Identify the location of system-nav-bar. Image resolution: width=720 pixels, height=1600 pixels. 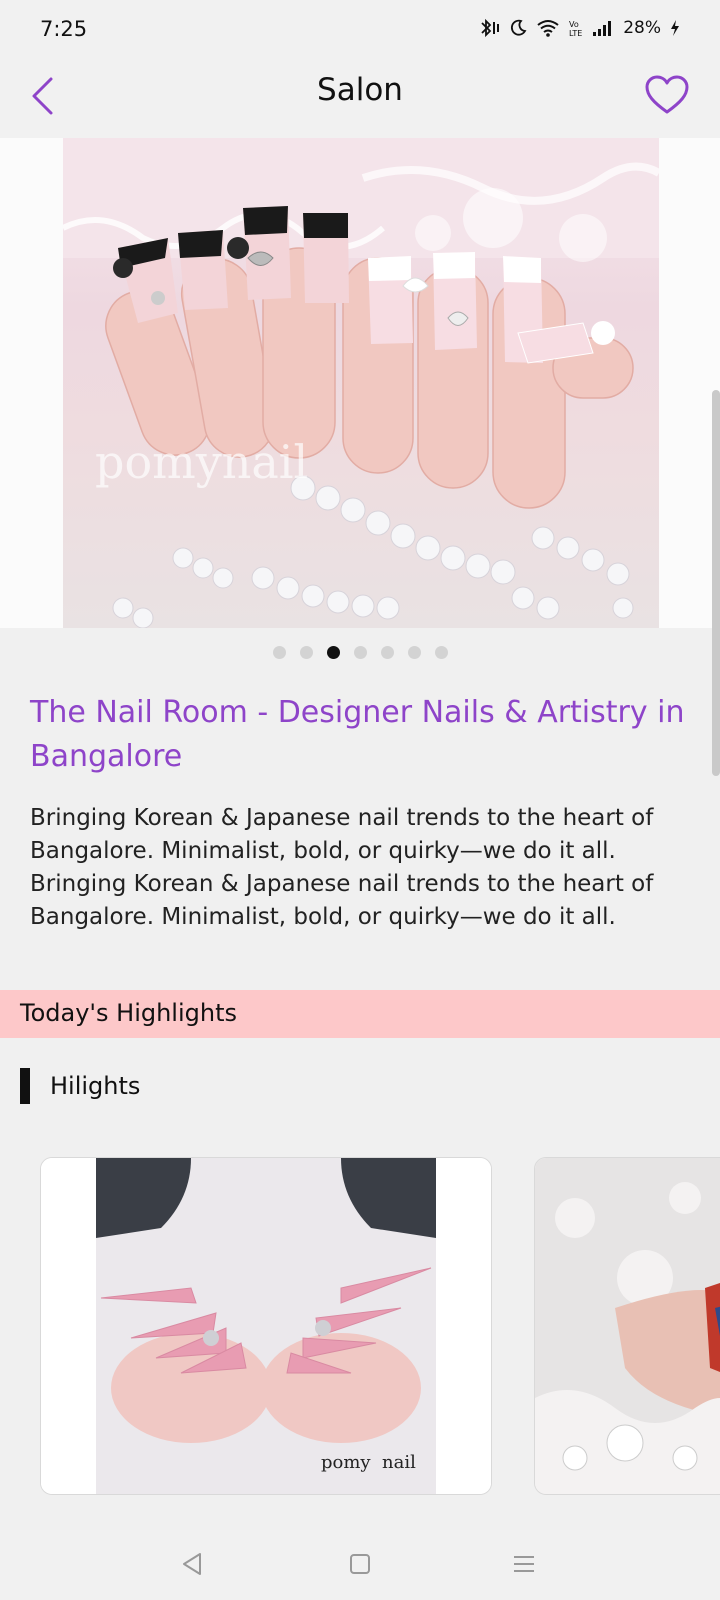
(360, 1565).